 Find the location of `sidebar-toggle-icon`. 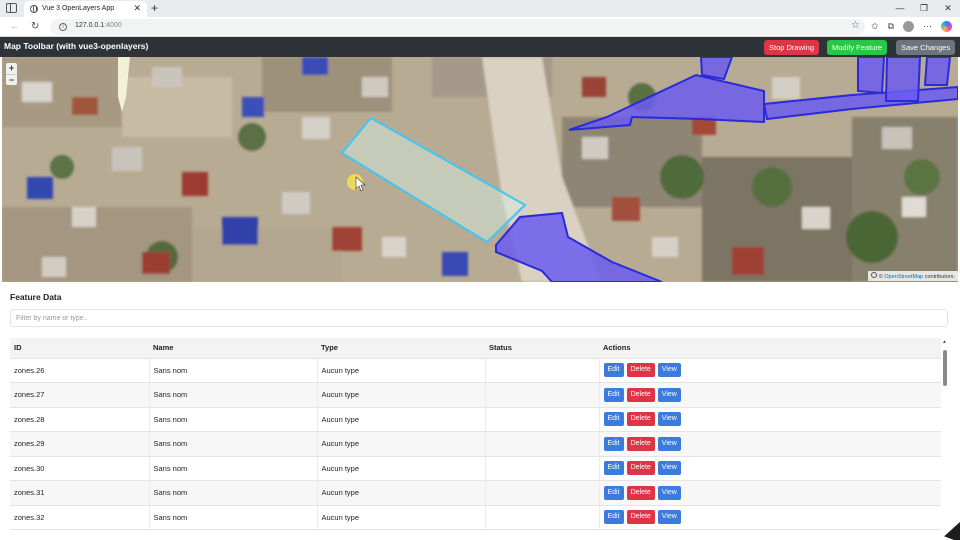

sidebar-toggle-icon is located at coordinates (11, 8).